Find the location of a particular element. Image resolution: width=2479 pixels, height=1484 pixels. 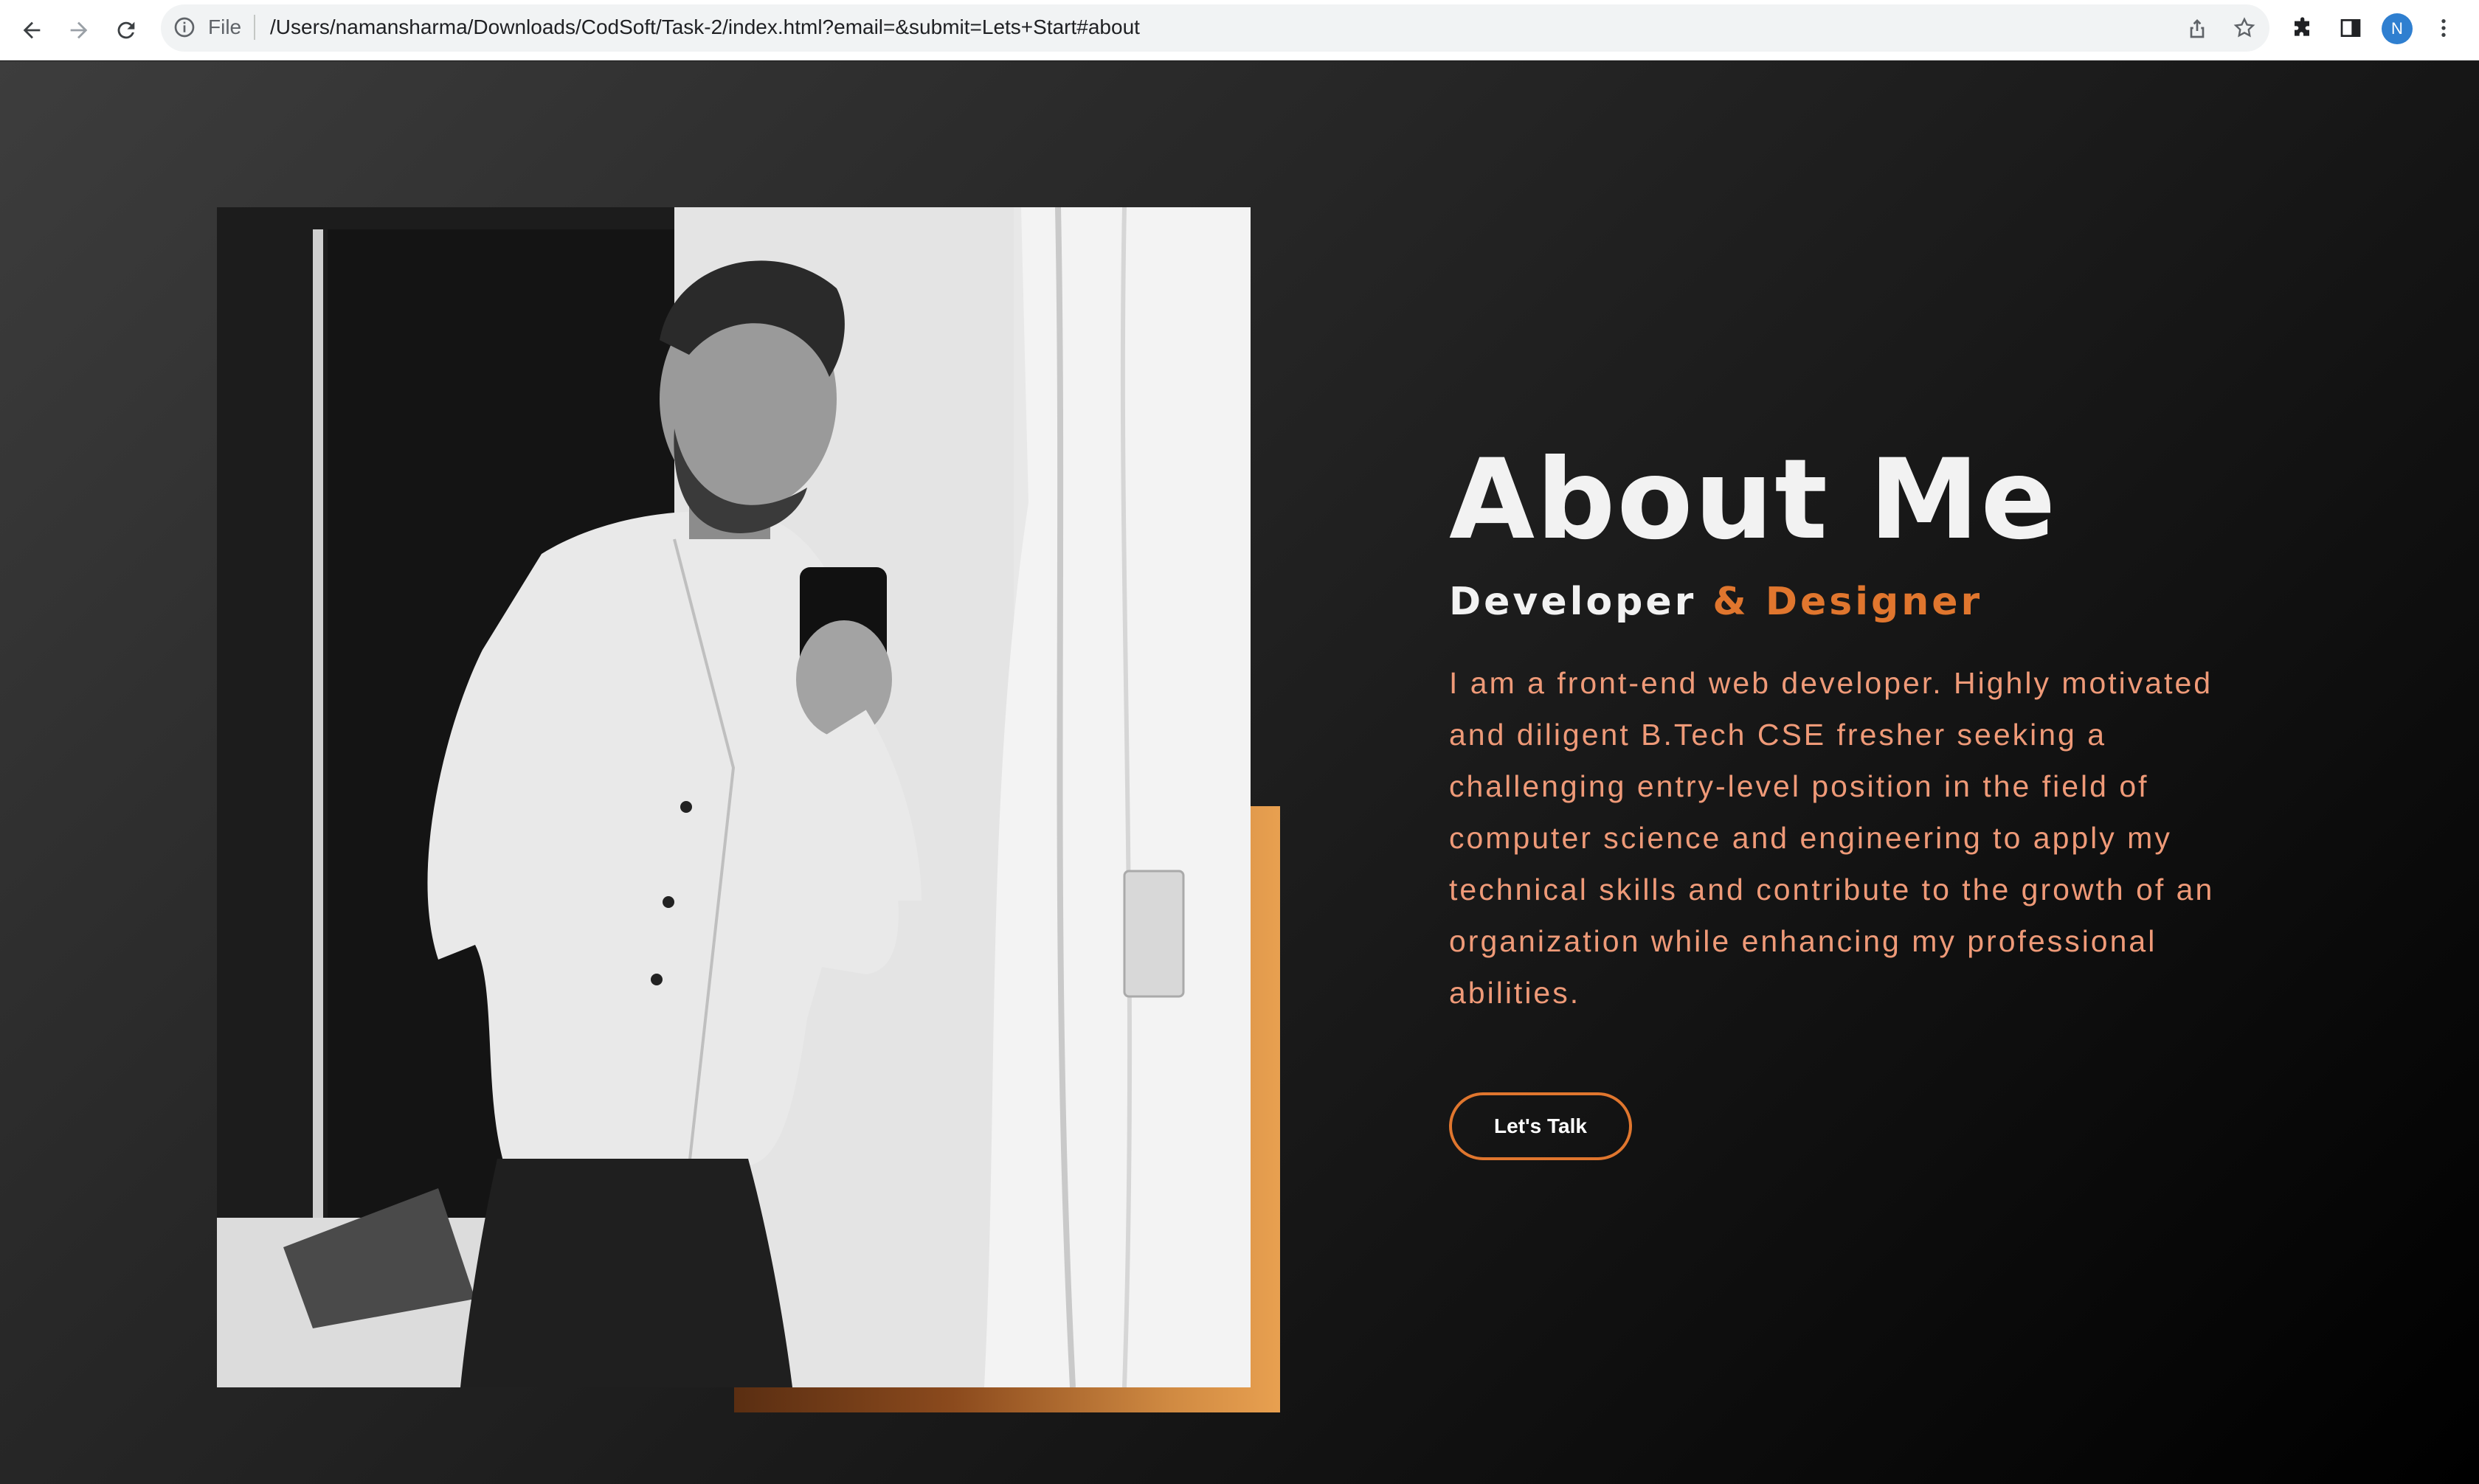

arrow-left-icon is located at coordinates (32, 30).